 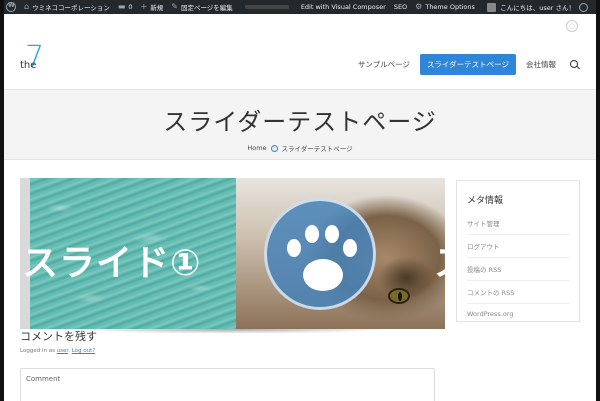 I want to click on cat-eye, so click(x=399, y=296).